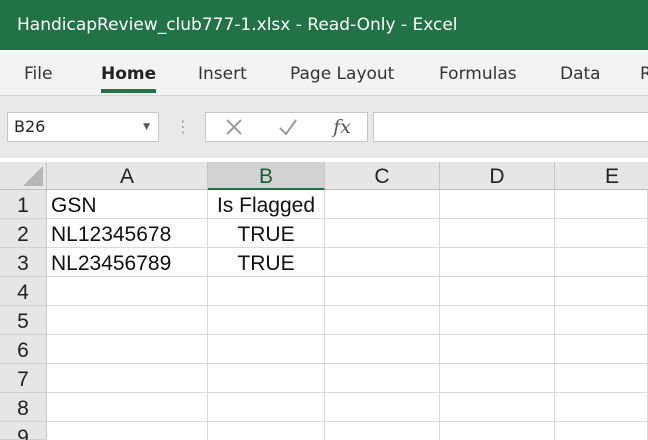  Describe the element at coordinates (497, 233) in the screenshot. I see `cell-d2` at that location.